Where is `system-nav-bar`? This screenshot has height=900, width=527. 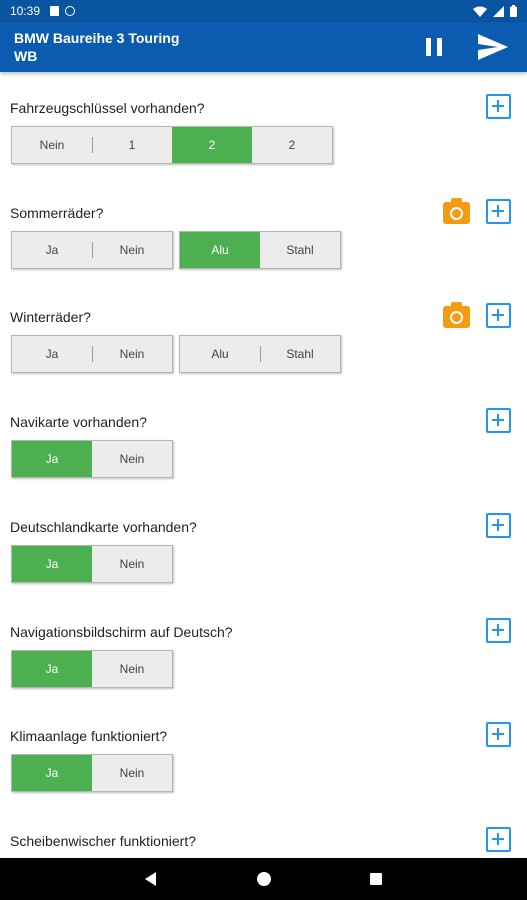 system-nav-bar is located at coordinates (263, 879).